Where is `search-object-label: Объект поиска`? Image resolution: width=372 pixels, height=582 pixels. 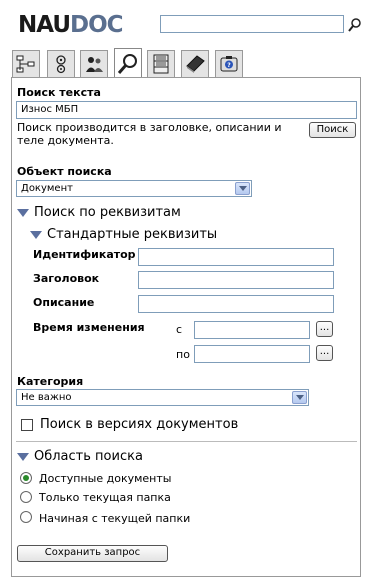
search-object-label: Объект поиска is located at coordinates (64, 171).